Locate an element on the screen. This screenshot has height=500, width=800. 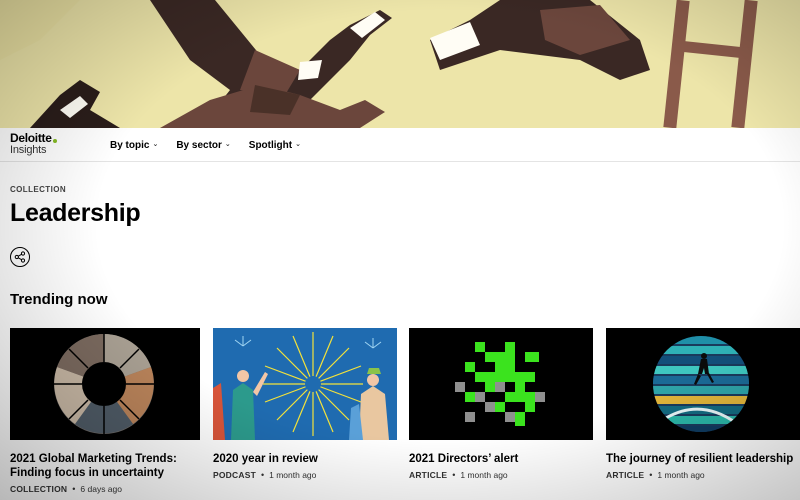
nav-item-by-sector: By sector ⌄ is located at coordinates (203, 145).